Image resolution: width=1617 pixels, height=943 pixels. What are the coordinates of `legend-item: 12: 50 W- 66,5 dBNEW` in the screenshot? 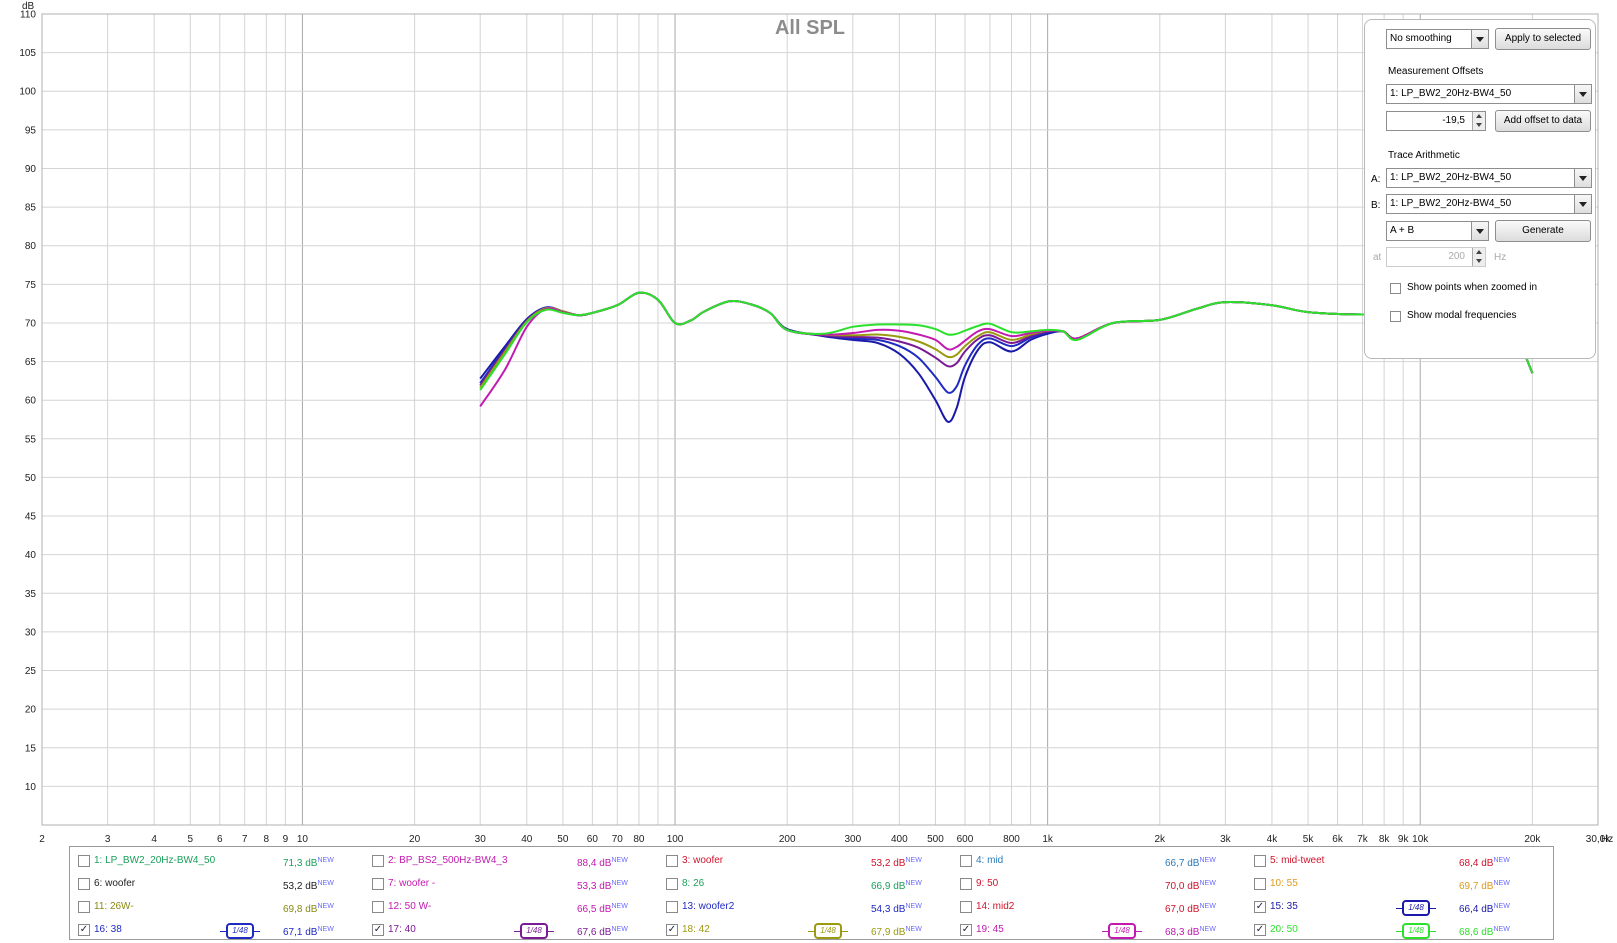 It's located at (514, 907).